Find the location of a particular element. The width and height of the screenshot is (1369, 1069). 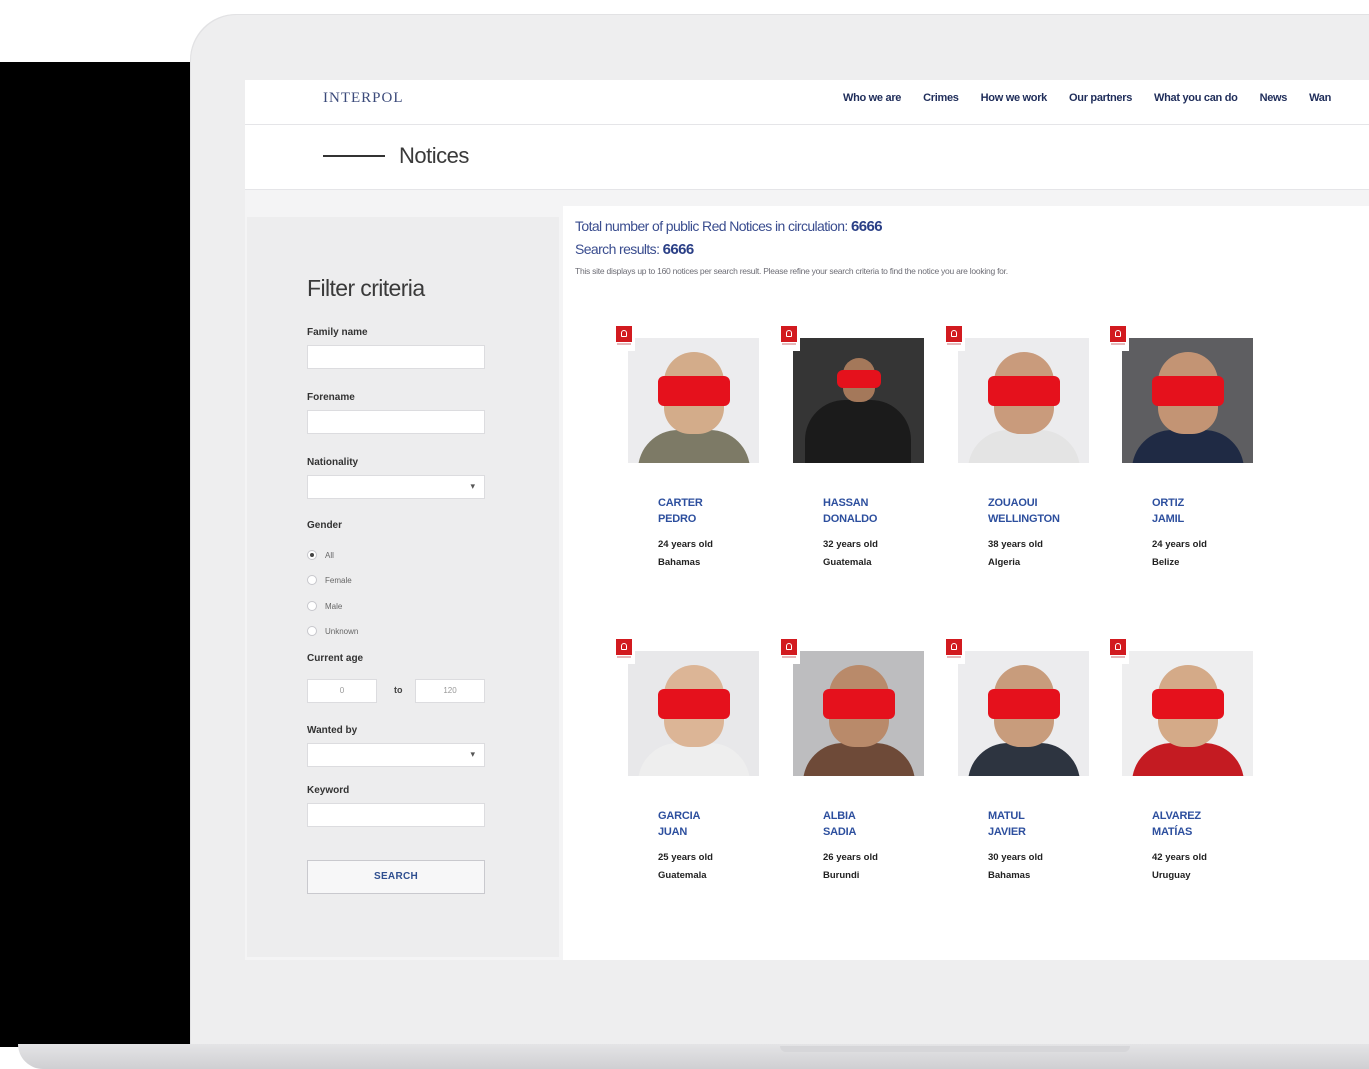

radio-female is located at coordinates (312, 580).